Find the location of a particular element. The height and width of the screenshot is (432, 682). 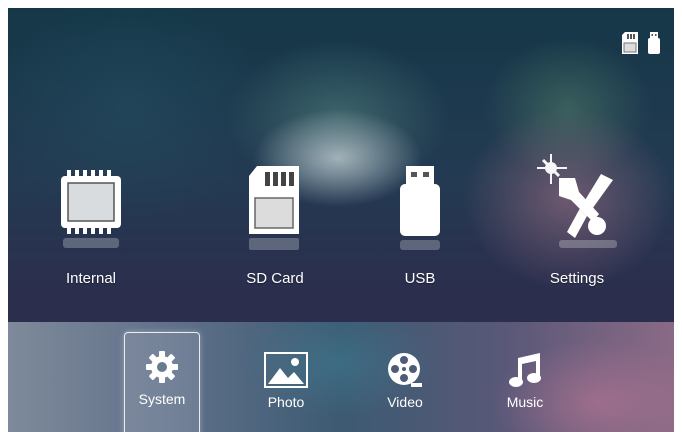

tab-label: Video is located at coordinates (405, 402).